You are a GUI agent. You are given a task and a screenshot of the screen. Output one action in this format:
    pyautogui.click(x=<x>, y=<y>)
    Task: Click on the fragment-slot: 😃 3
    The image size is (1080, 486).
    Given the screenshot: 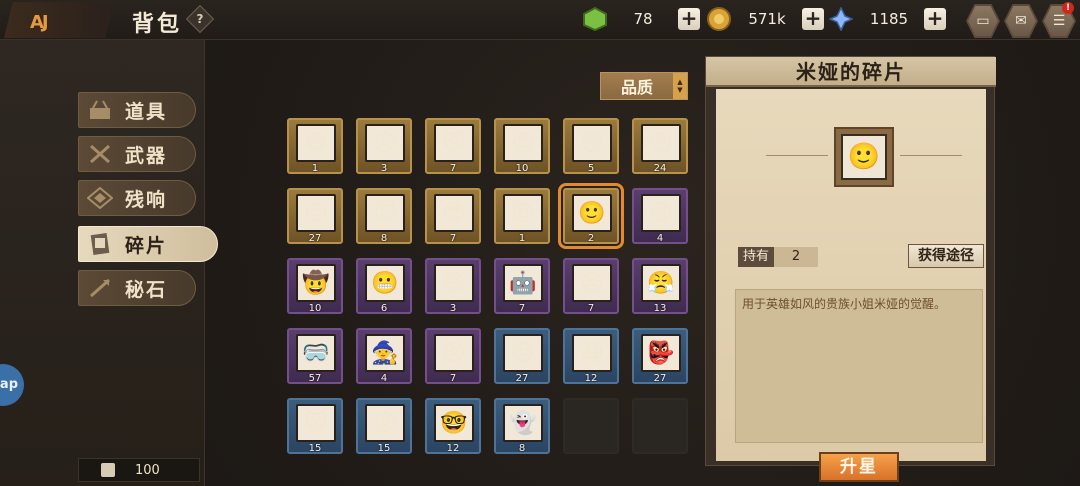 What is the action you would take?
    pyautogui.click(x=453, y=286)
    